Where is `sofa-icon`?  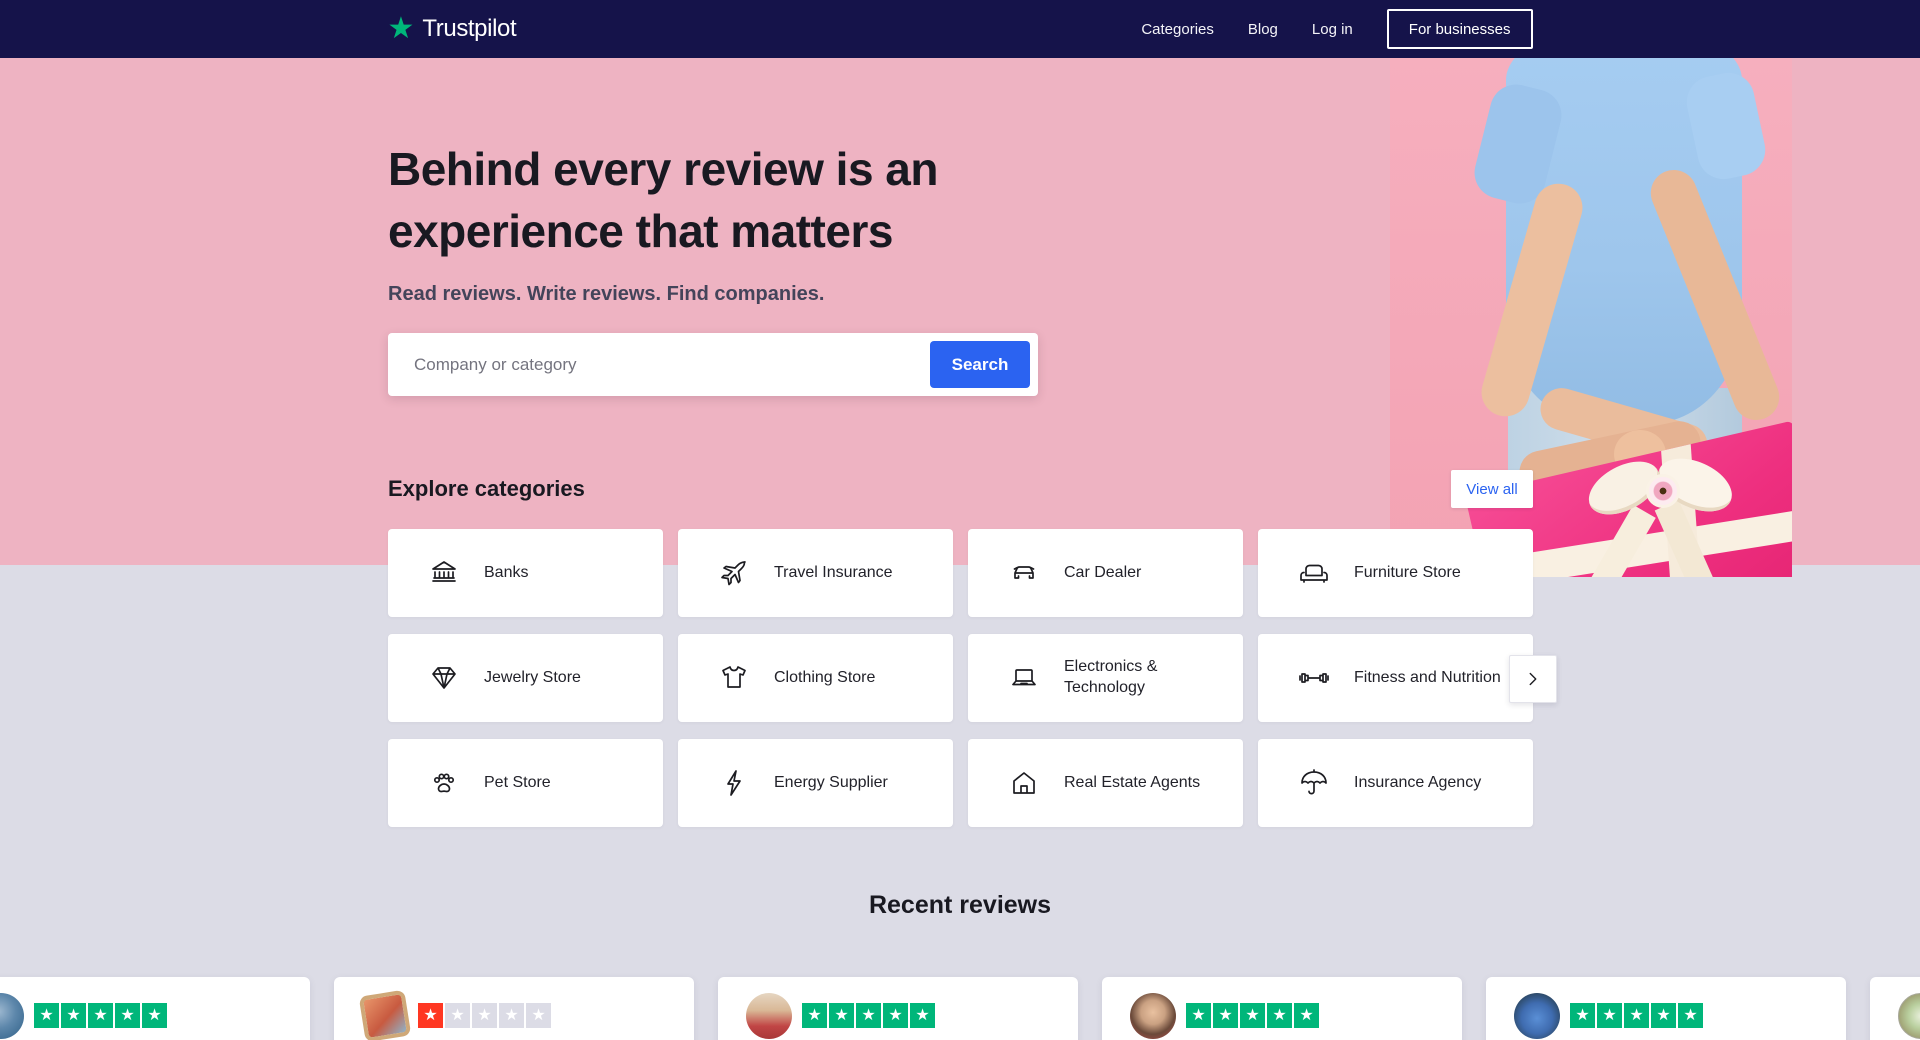 sofa-icon is located at coordinates (1314, 573).